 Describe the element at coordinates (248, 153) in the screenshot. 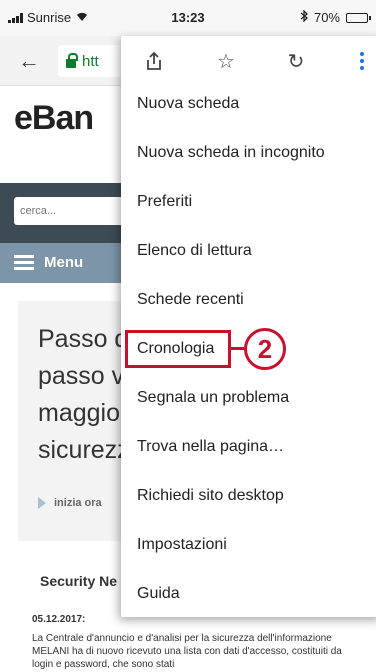

I see `menu-item-incognito: Nuova scheda in incognito` at that location.